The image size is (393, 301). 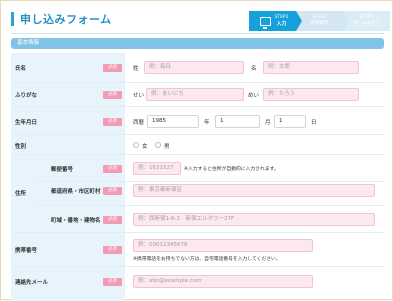 I want to click on label-cell: 連絡先メール 必須, so click(x=68, y=284).